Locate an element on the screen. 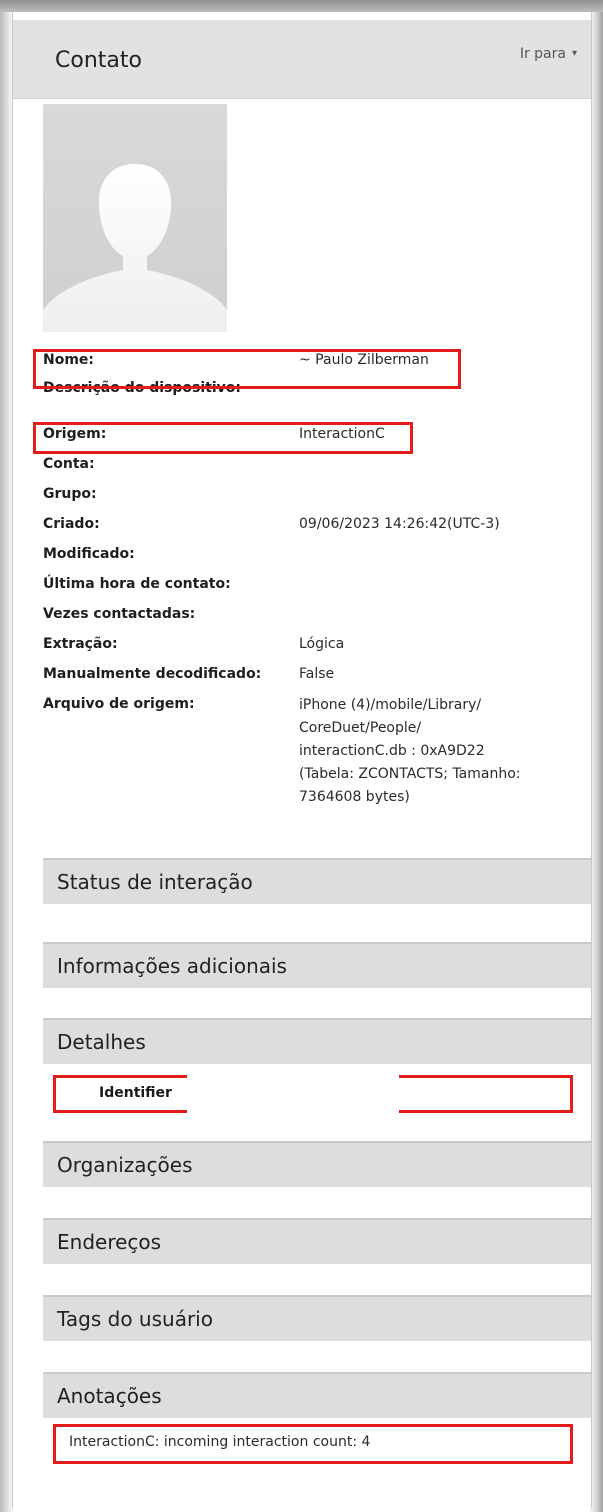 The image size is (603, 1512). field-label: Última hora de contato: is located at coordinates (137, 584).